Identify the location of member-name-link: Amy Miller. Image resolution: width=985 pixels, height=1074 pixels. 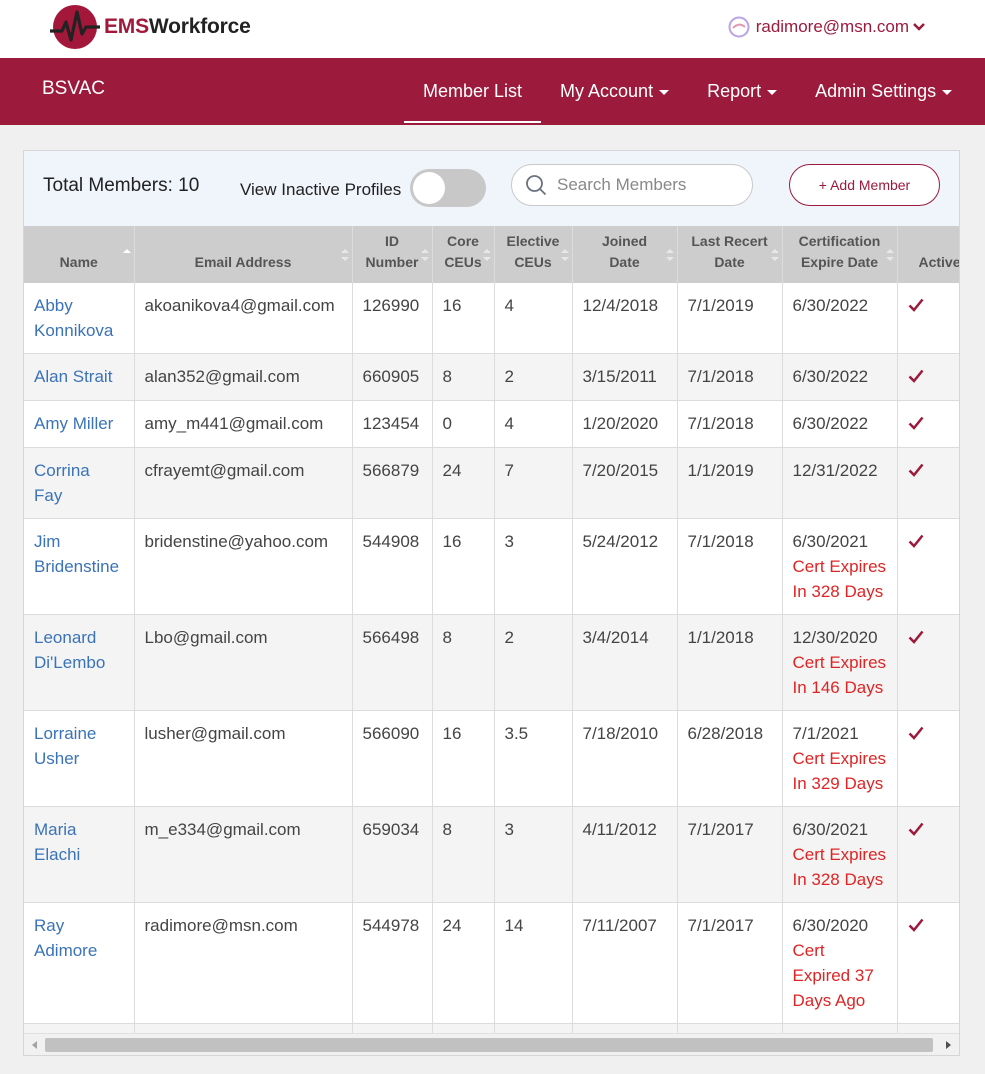
(79, 424).